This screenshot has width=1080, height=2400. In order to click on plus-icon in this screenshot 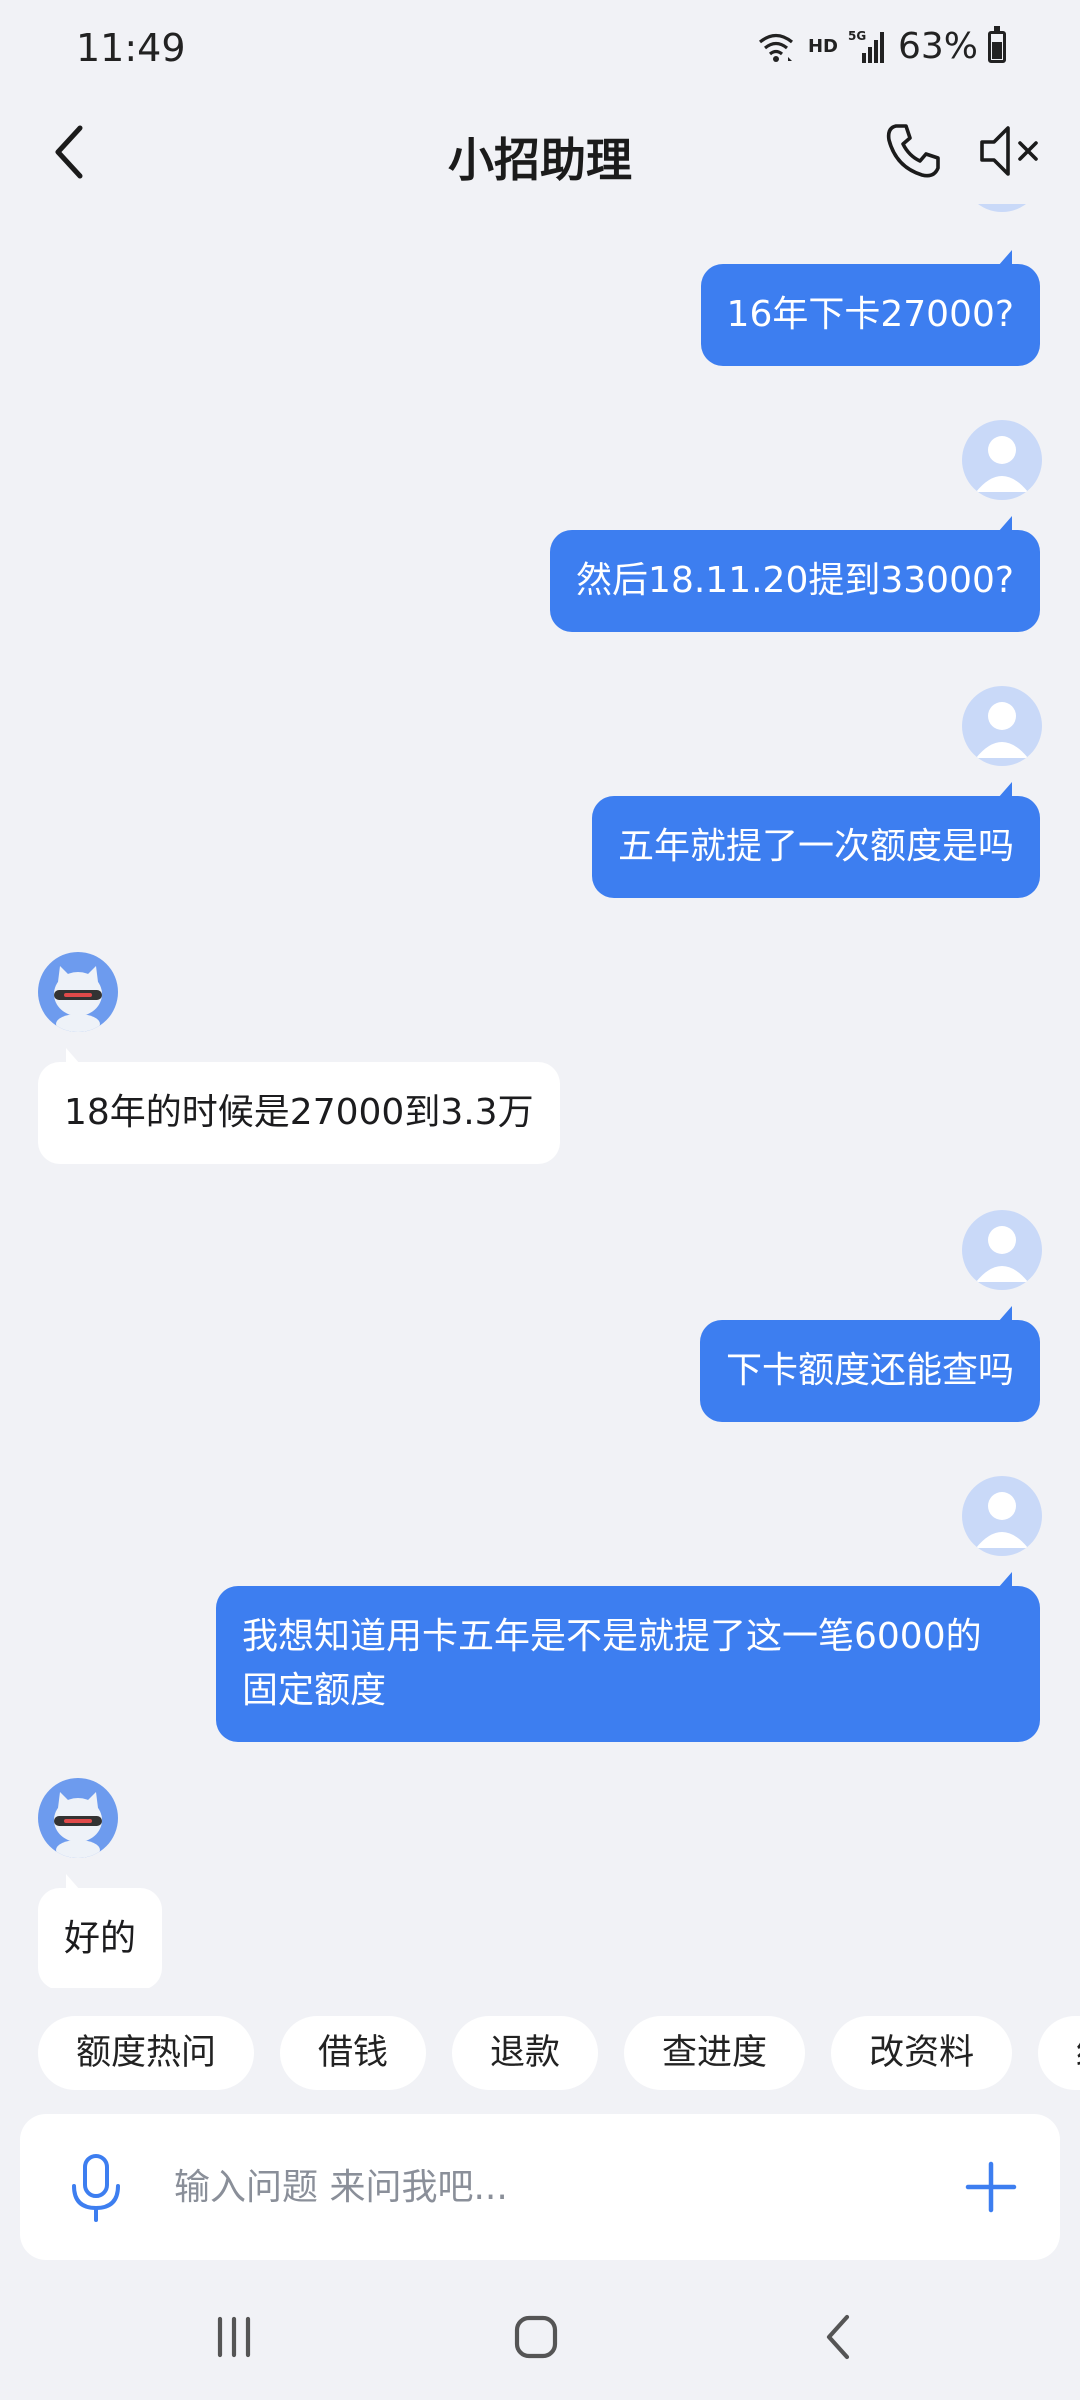, I will do `click(991, 2187)`.